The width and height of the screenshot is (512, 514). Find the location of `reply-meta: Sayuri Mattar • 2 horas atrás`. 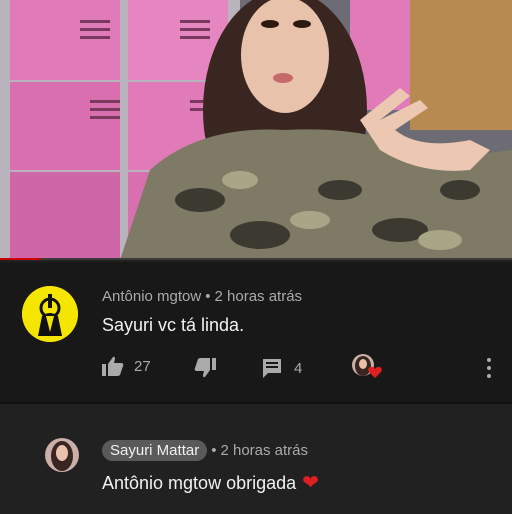

reply-meta: Sayuri Mattar • 2 horas atrás is located at coordinates (205, 450).